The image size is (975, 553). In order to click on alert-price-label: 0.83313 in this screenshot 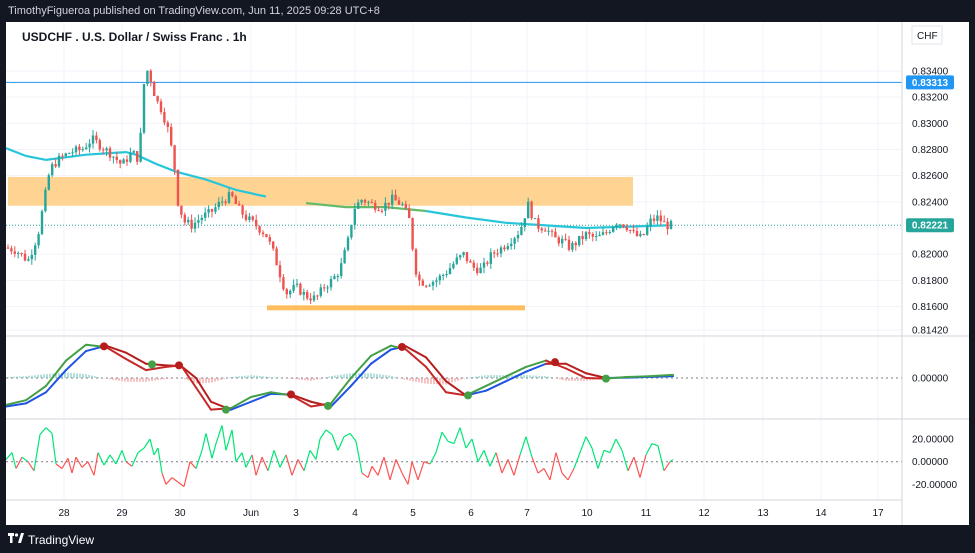, I will do `click(930, 83)`.